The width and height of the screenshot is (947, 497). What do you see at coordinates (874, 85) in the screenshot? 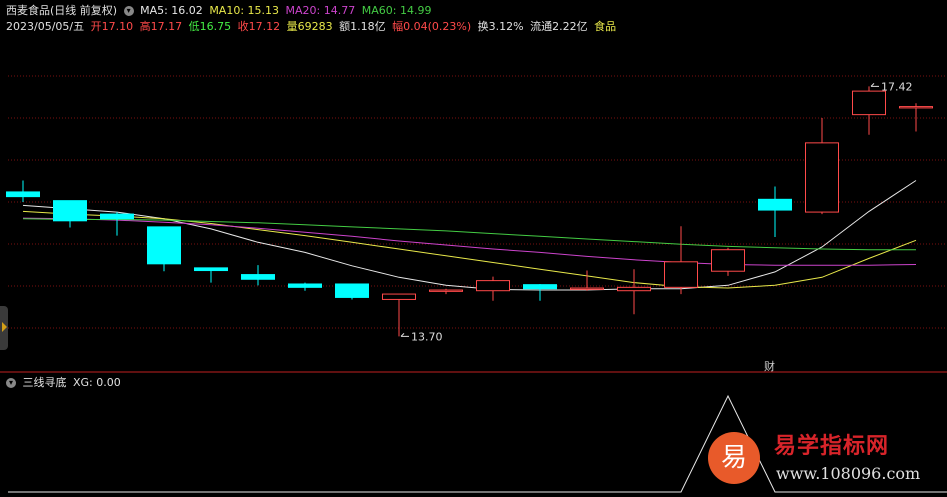
I see `high-arrow-icon` at bounding box center [874, 85].